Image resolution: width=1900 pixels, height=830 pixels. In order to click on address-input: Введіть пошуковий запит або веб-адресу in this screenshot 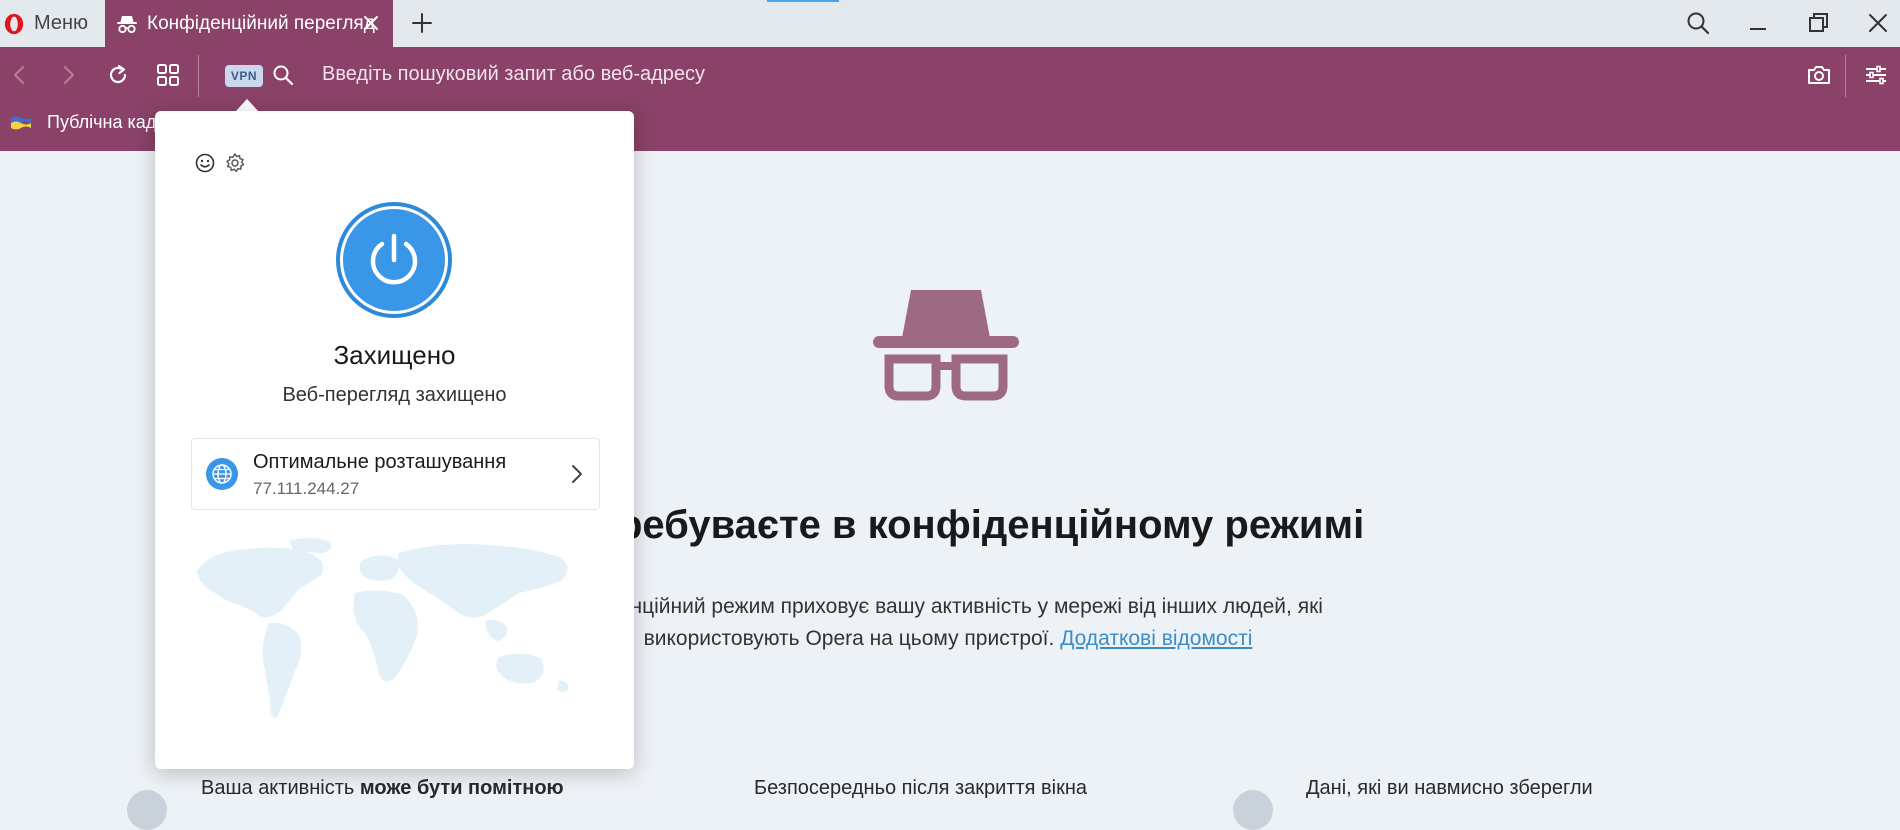, I will do `click(513, 74)`.